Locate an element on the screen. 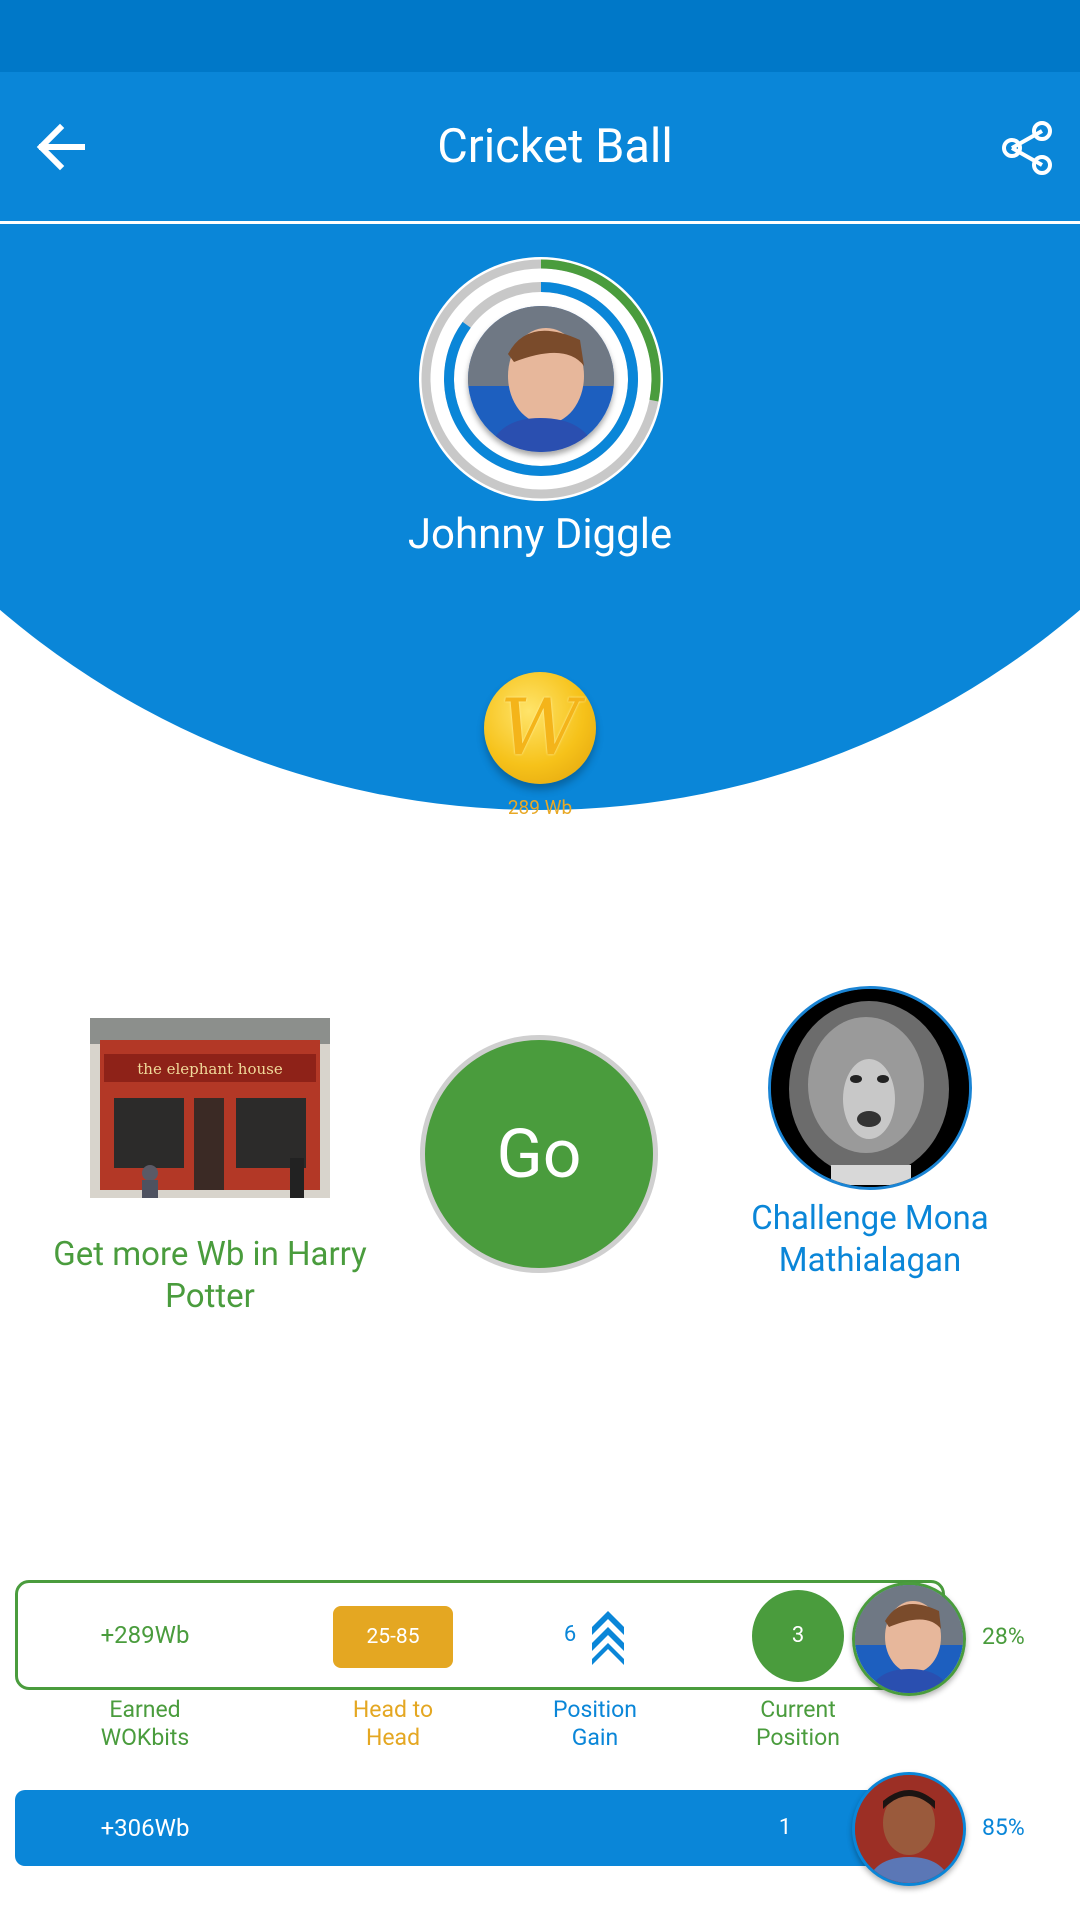 The width and height of the screenshot is (1080, 1920). current-position-value: 1 is located at coordinates (785, 1827).